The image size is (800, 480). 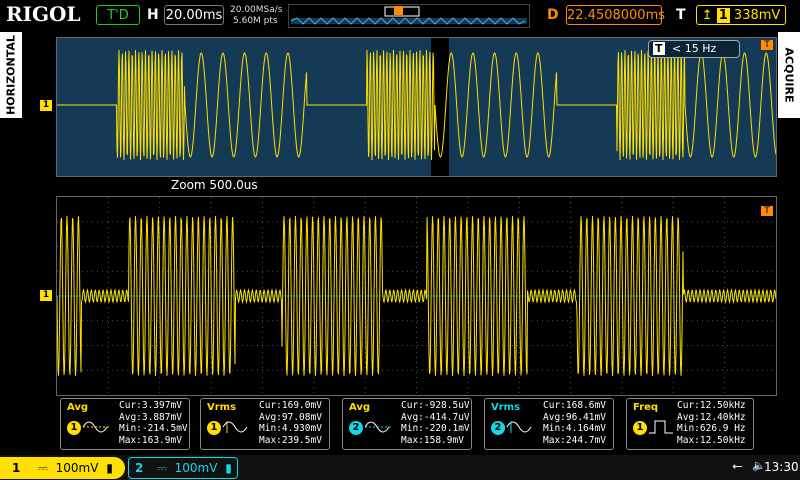 What do you see at coordinates (767, 211) in the screenshot?
I see `trigger-marker-zoom-right: T` at bounding box center [767, 211].